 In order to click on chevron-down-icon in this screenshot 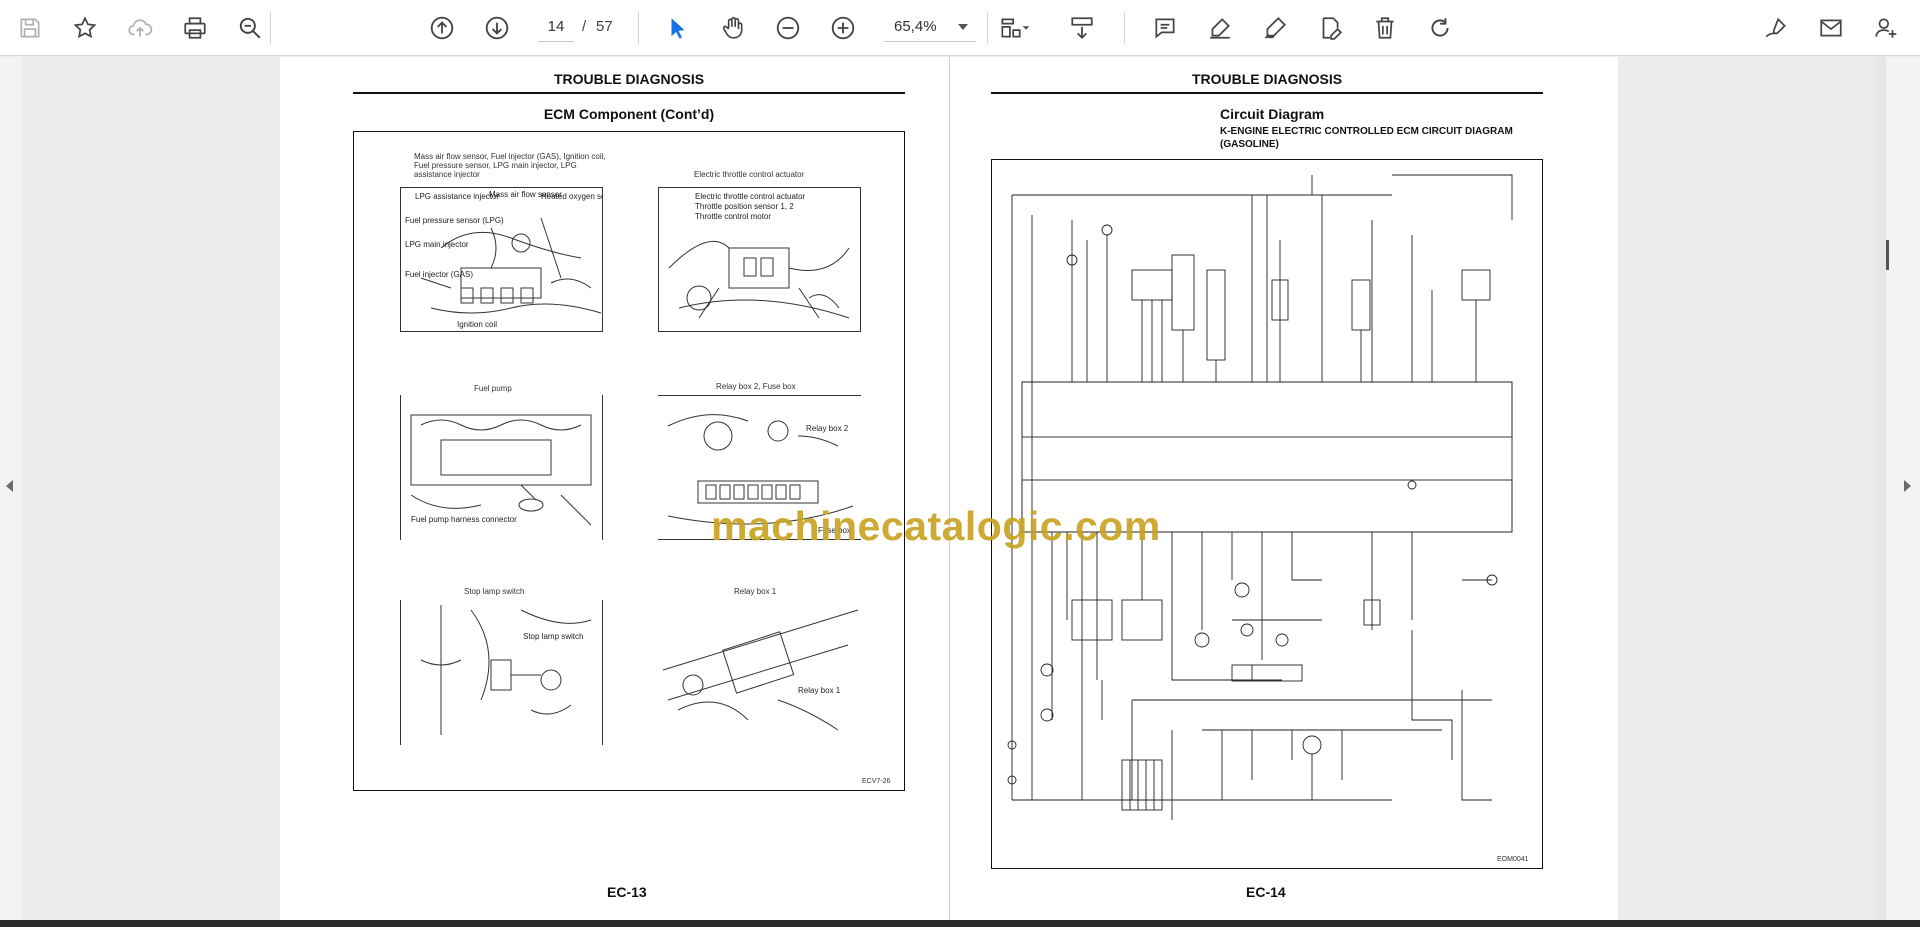, I will do `click(963, 27)`.